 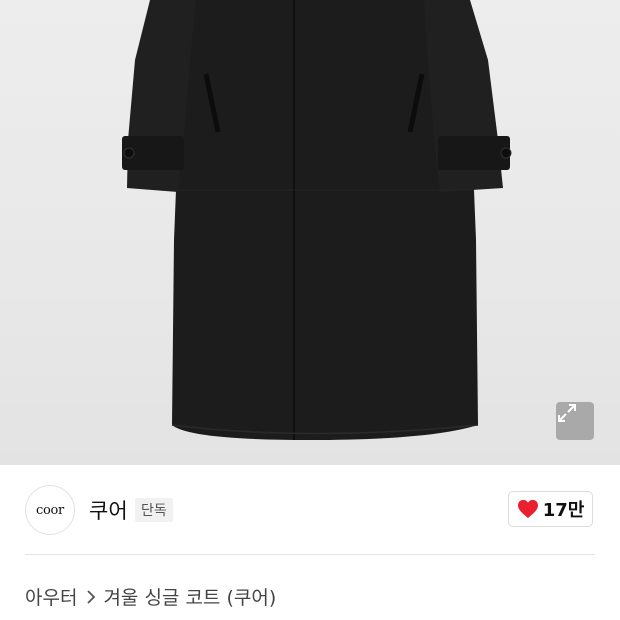 What do you see at coordinates (51, 596) in the screenshot?
I see `breadcrumb-category: 아우터` at bounding box center [51, 596].